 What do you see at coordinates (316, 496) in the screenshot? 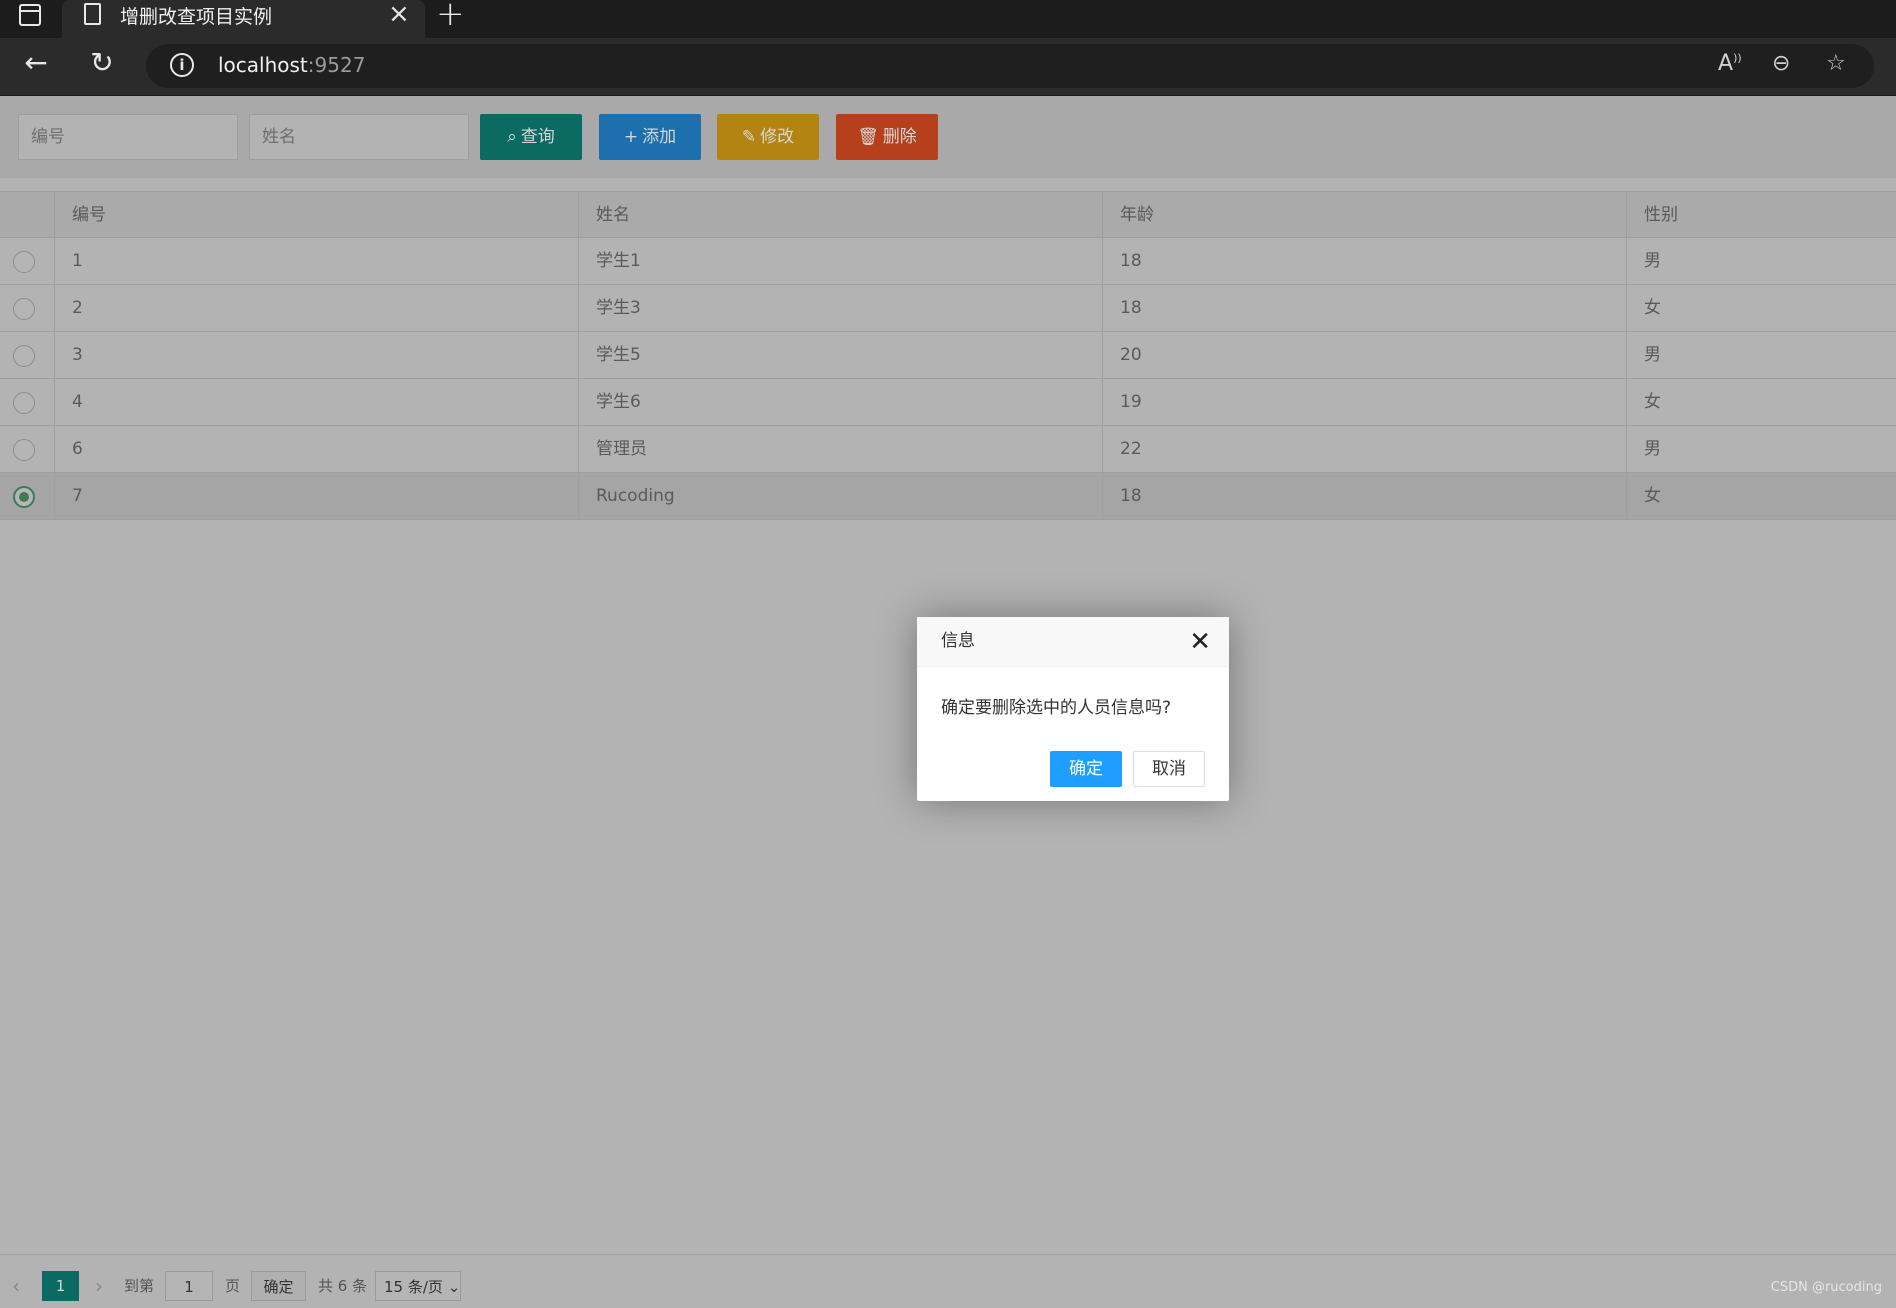
I see `cell-id: 7` at bounding box center [316, 496].